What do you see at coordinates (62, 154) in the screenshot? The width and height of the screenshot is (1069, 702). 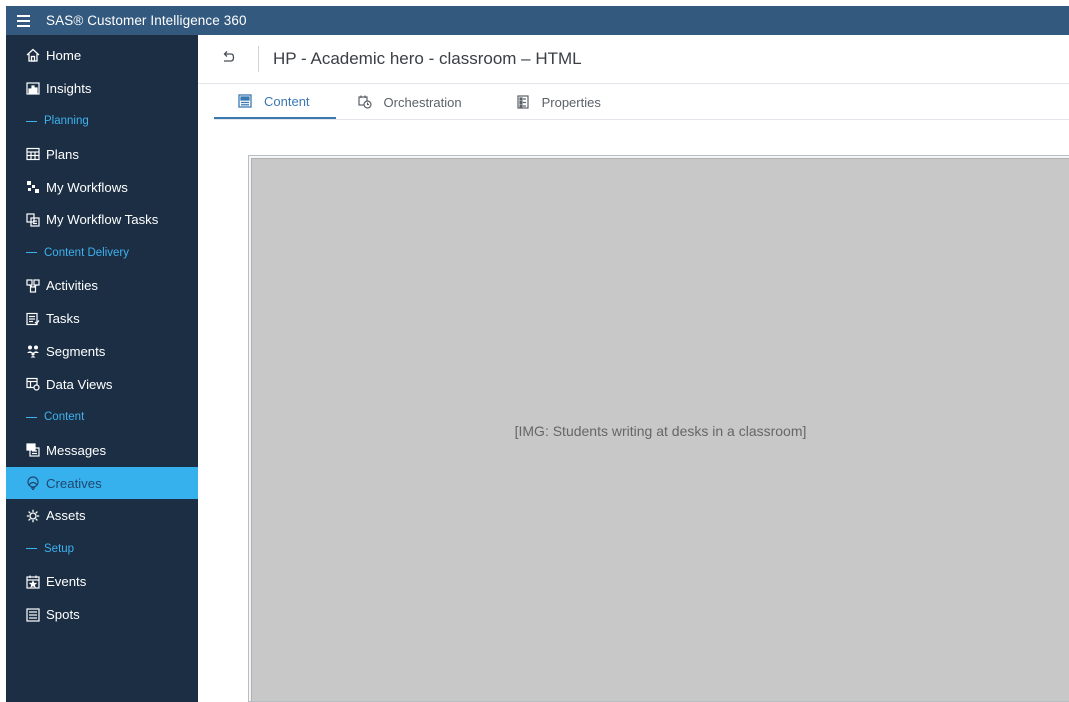 I see `sidebar-item-label: Plans` at bounding box center [62, 154].